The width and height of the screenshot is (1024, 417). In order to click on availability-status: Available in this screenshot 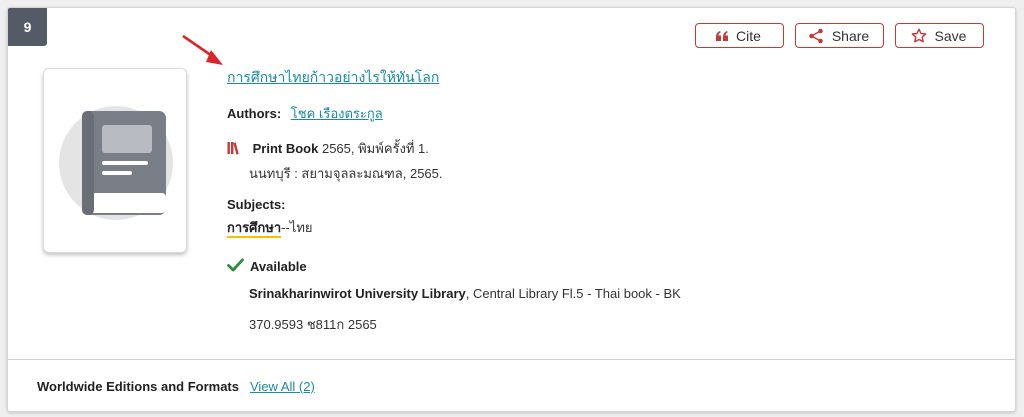, I will do `click(267, 266)`.